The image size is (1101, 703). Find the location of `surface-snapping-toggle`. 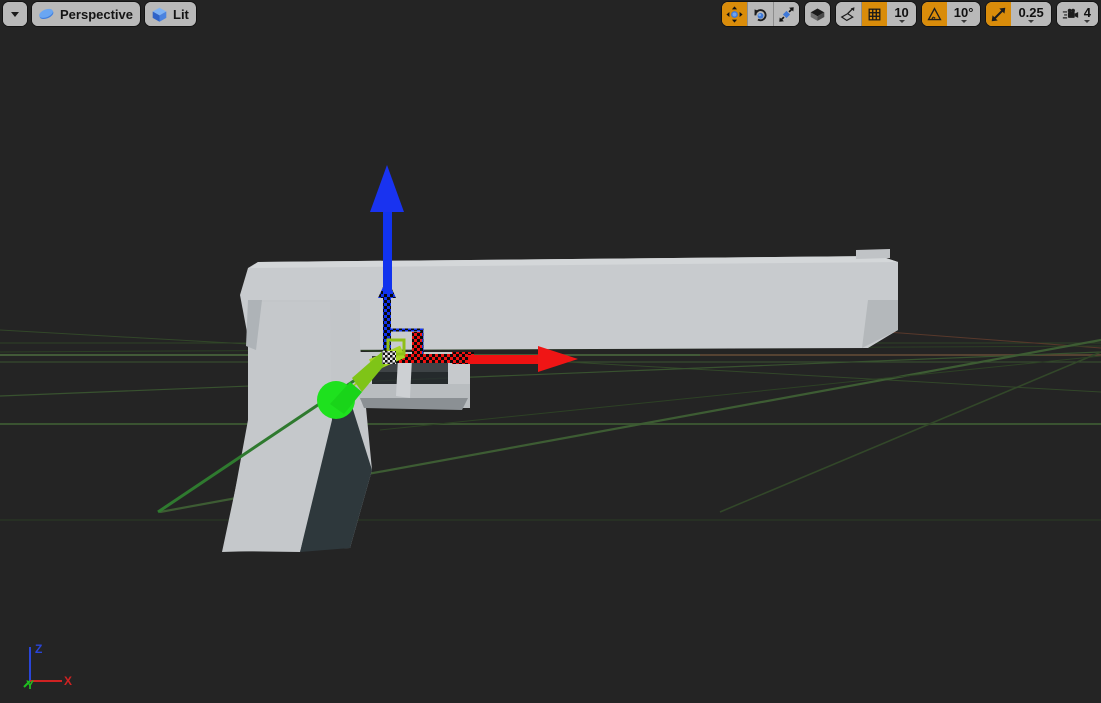

surface-snapping-toggle is located at coordinates (849, 14).